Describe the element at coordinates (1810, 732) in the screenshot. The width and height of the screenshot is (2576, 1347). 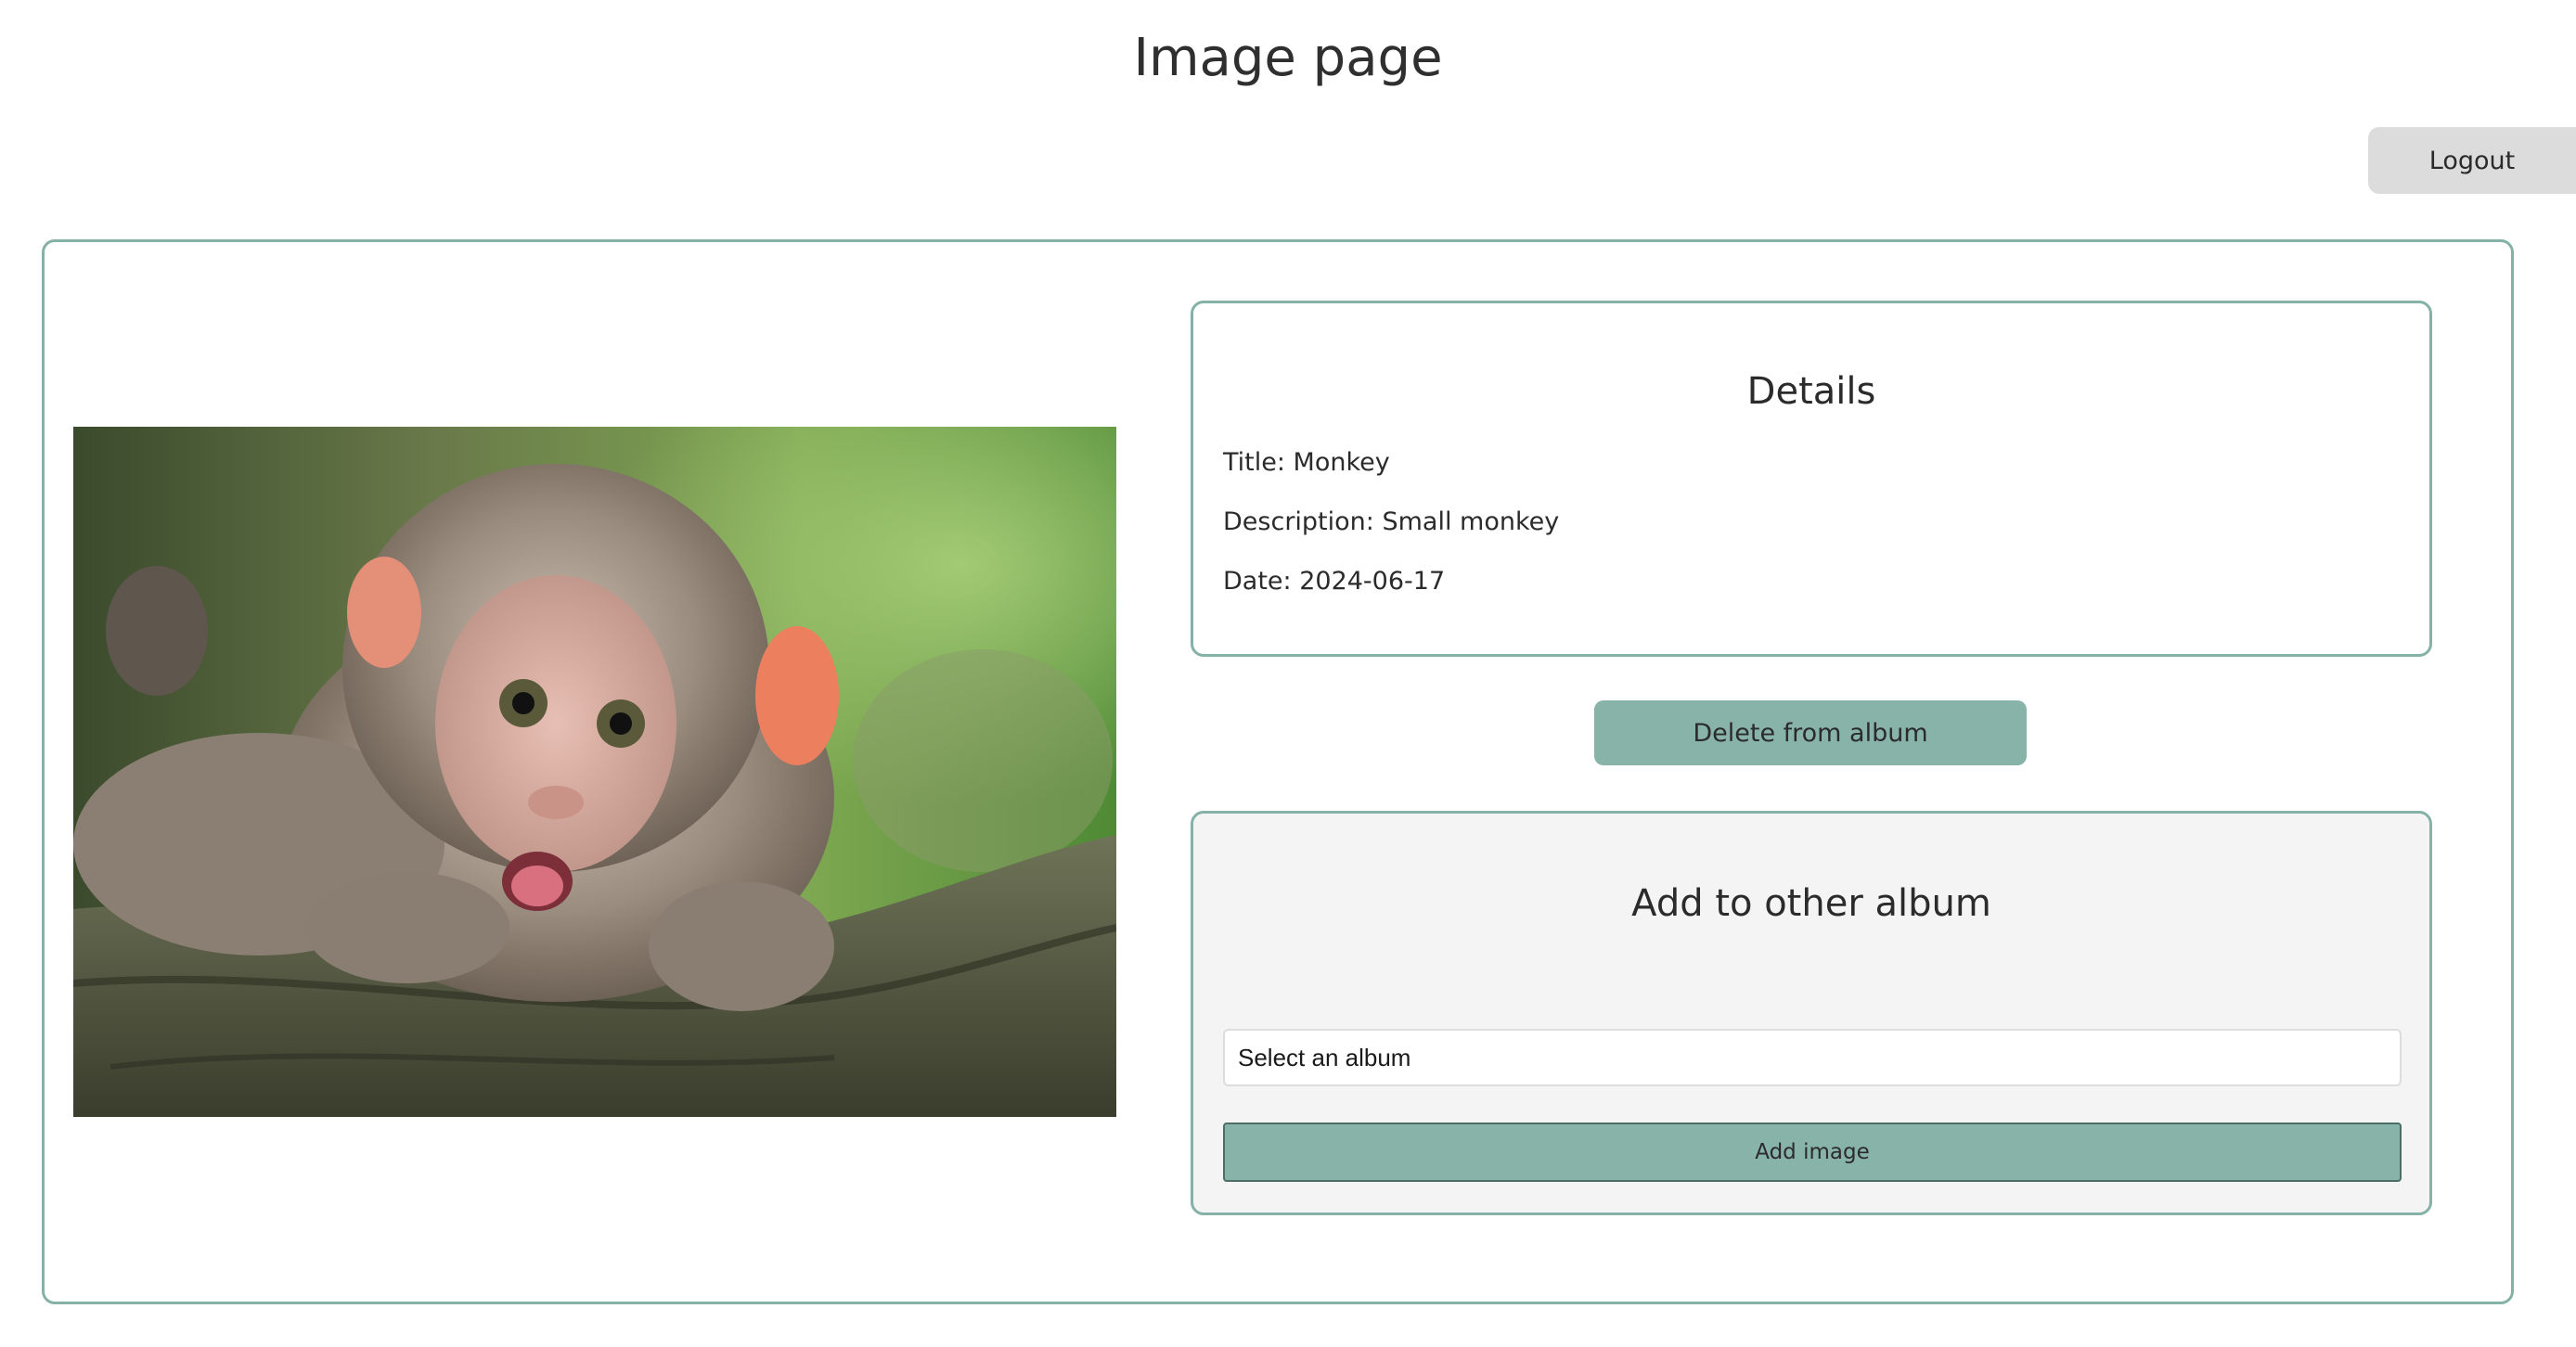
I see `delete-from-album-button: Delete from album` at that location.